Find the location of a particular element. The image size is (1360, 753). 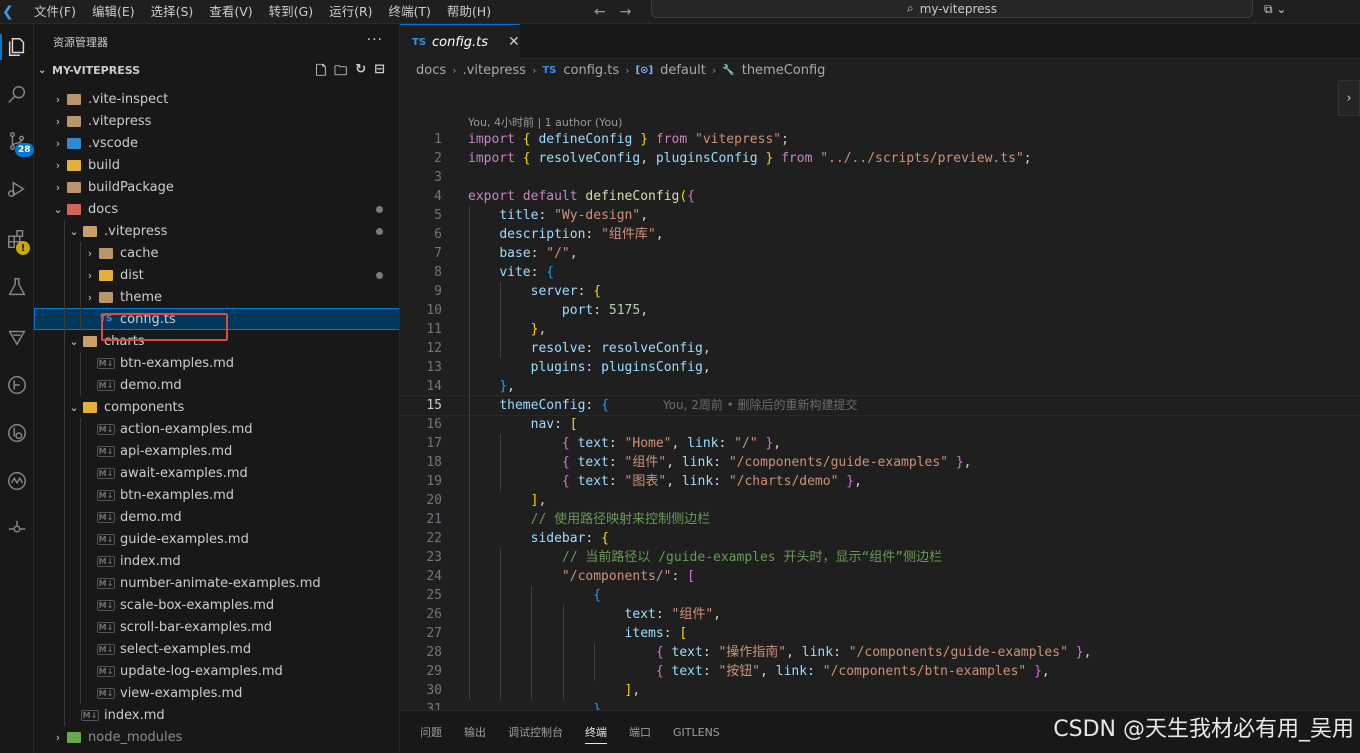

workspace-section-header: ⌄ MY-VITEPRESS 🗋 🗀 ↻ ⊟ is located at coordinates (216, 70).